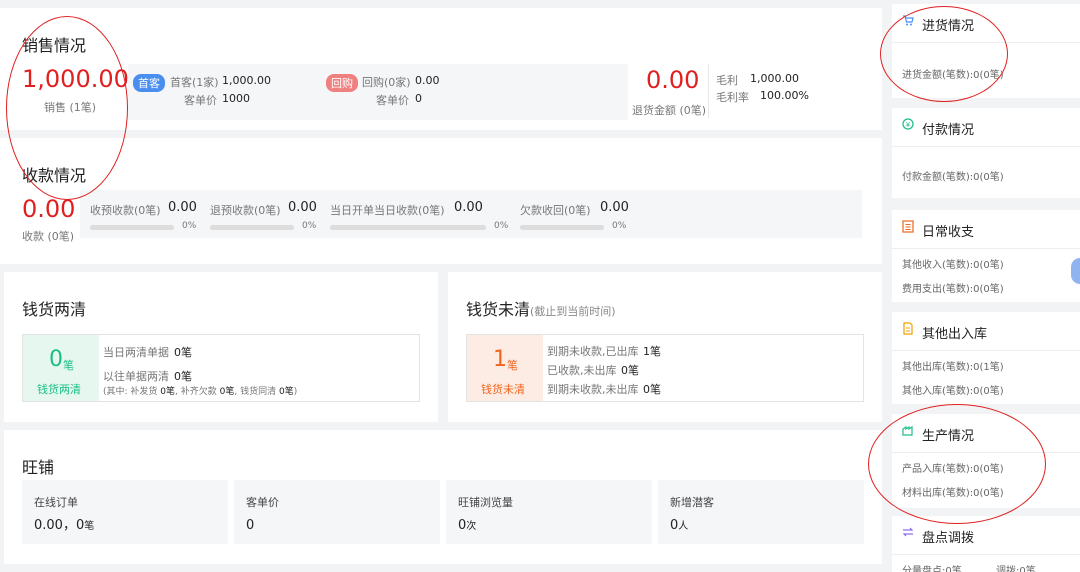 The width and height of the screenshot is (1080, 572). I want to click on document-icon, so click(908, 328).